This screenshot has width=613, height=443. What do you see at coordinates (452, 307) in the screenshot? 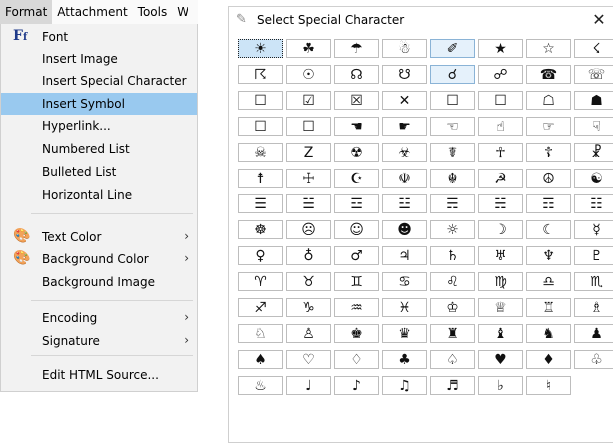
I see `symbol-cell: ♔` at bounding box center [452, 307].